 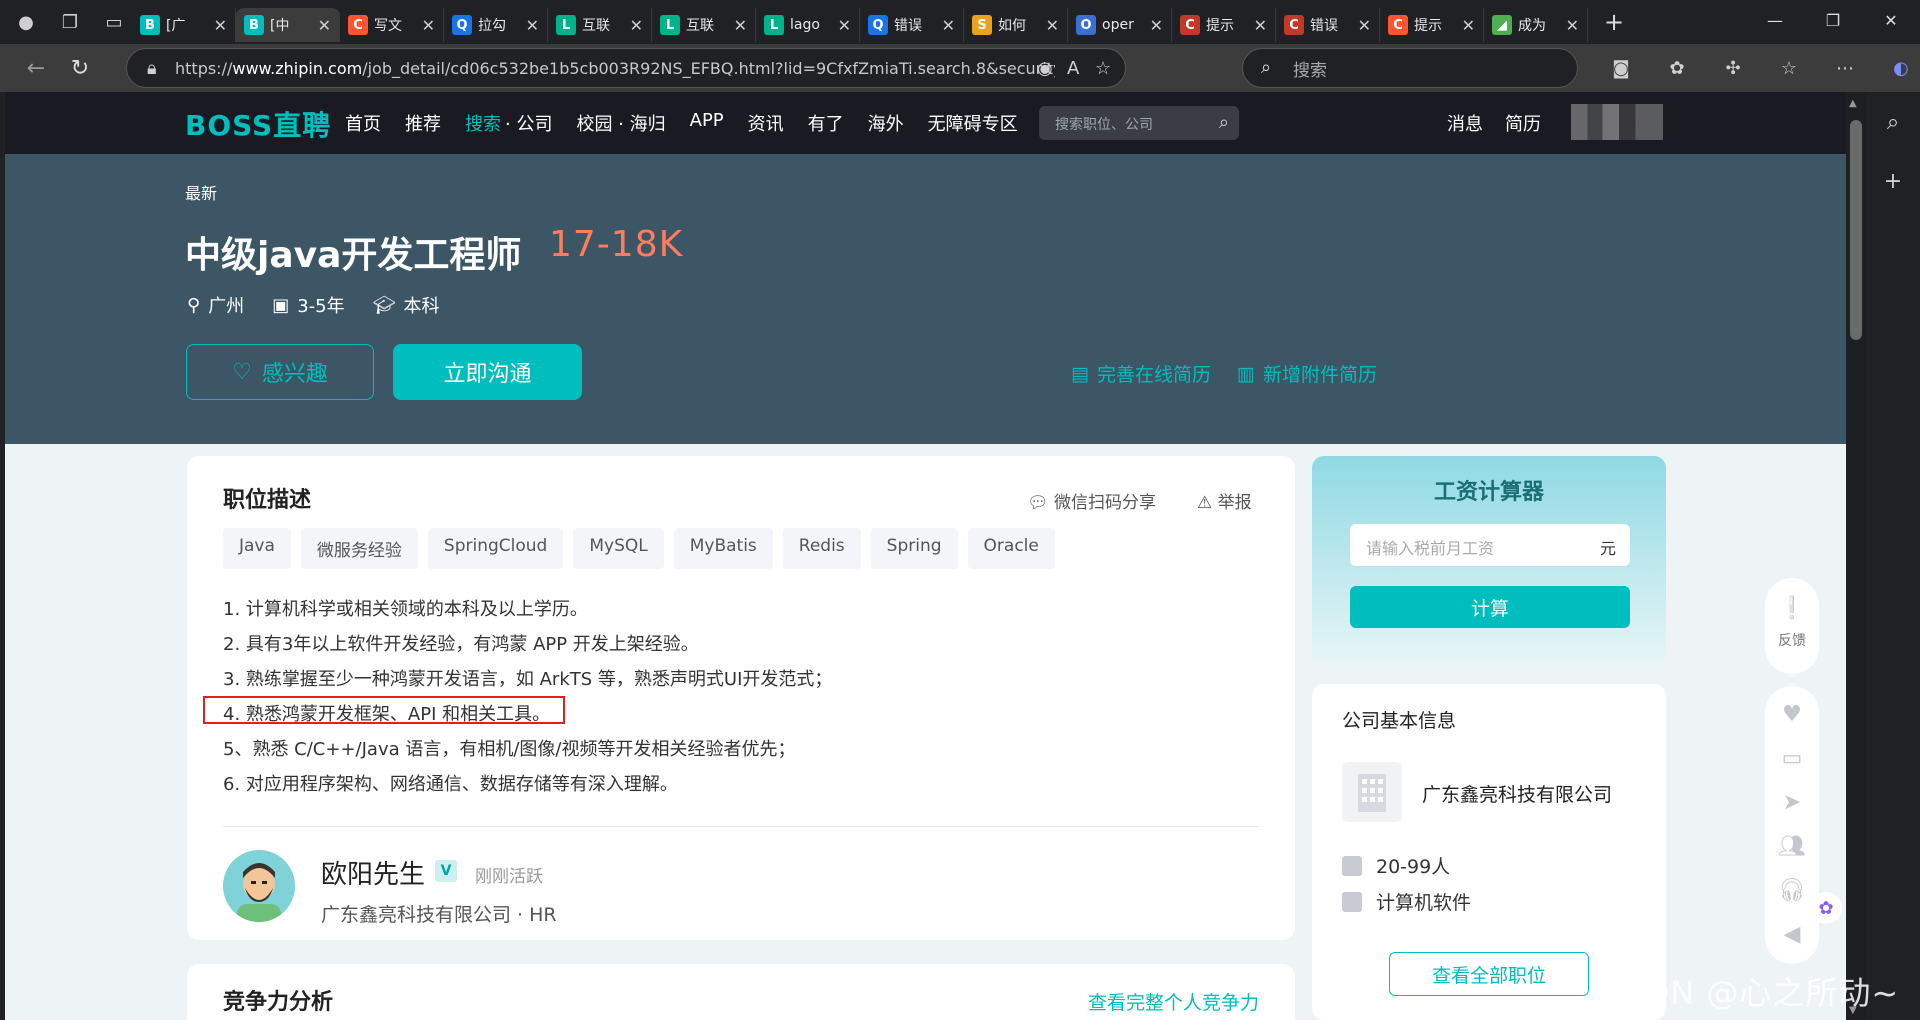 What do you see at coordinates (1792, 626) in the screenshot?
I see `feedback-float: ❕ 反馈` at bounding box center [1792, 626].